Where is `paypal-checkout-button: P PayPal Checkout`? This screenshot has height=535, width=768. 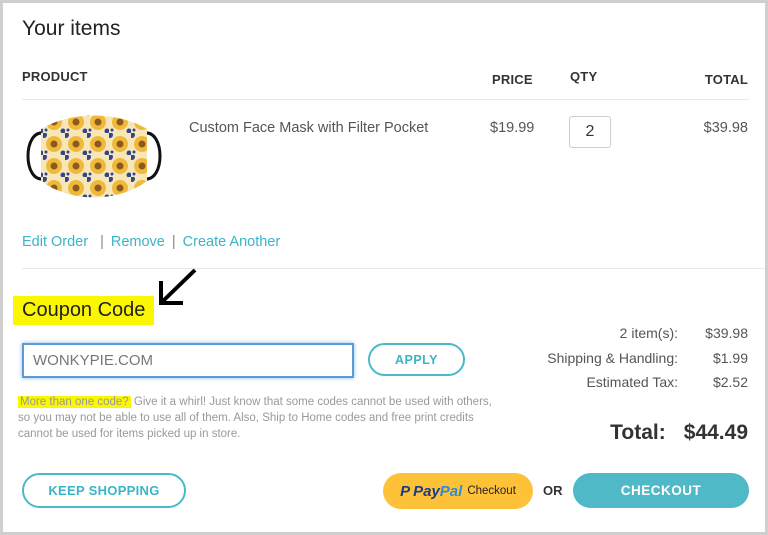
paypal-checkout-button: P PayPal Checkout is located at coordinates (458, 491).